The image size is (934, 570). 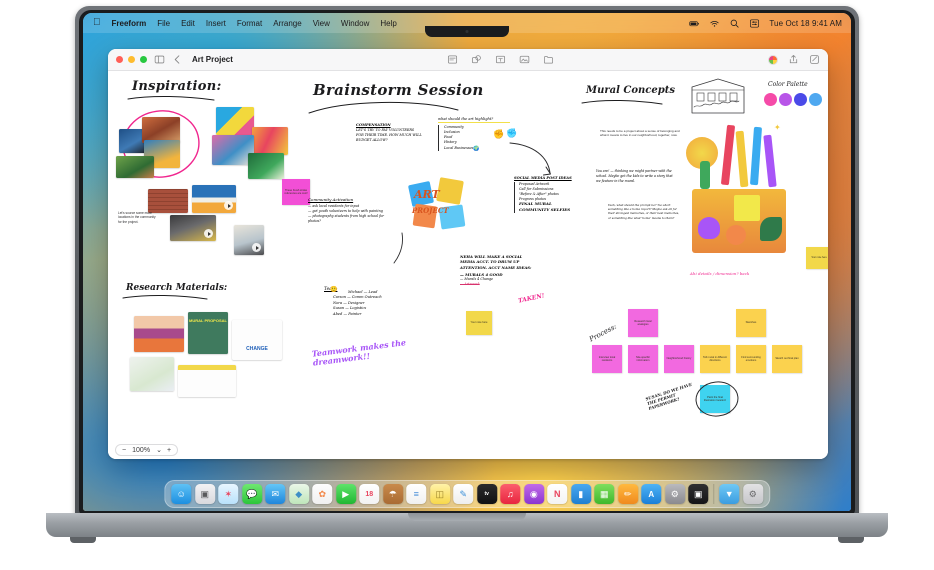 I want to click on dock-item-music: ♫, so click(x=510, y=494).